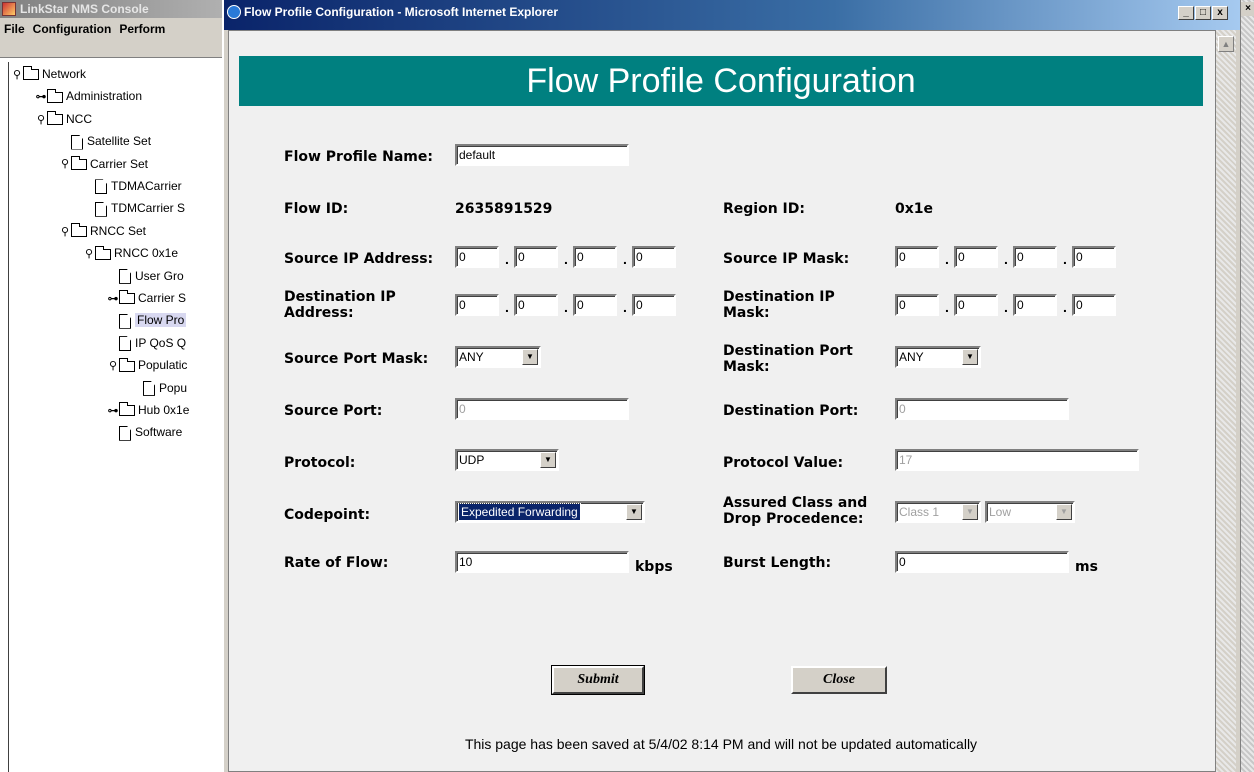 The image size is (1254, 772). I want to click on menu-file: File, so click(14, 29).